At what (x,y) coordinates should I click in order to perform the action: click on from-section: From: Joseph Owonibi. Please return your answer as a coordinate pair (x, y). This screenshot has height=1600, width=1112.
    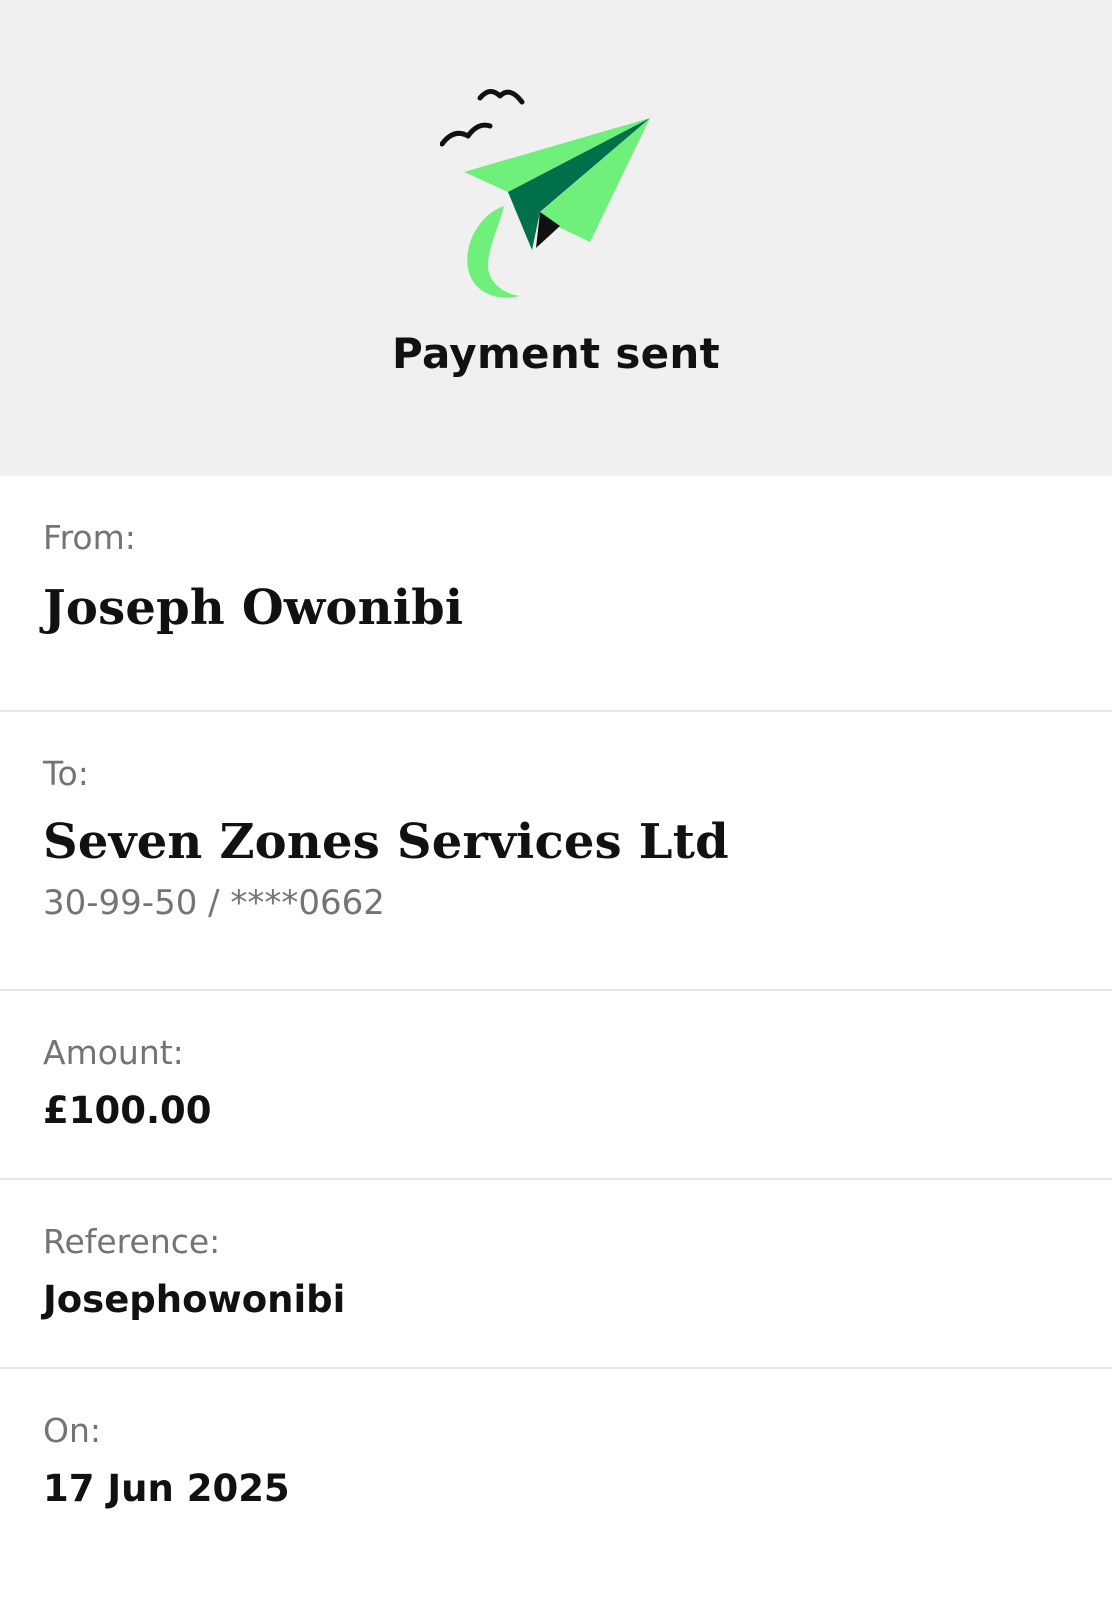
    Looking at the image, I should click on (556, 594).